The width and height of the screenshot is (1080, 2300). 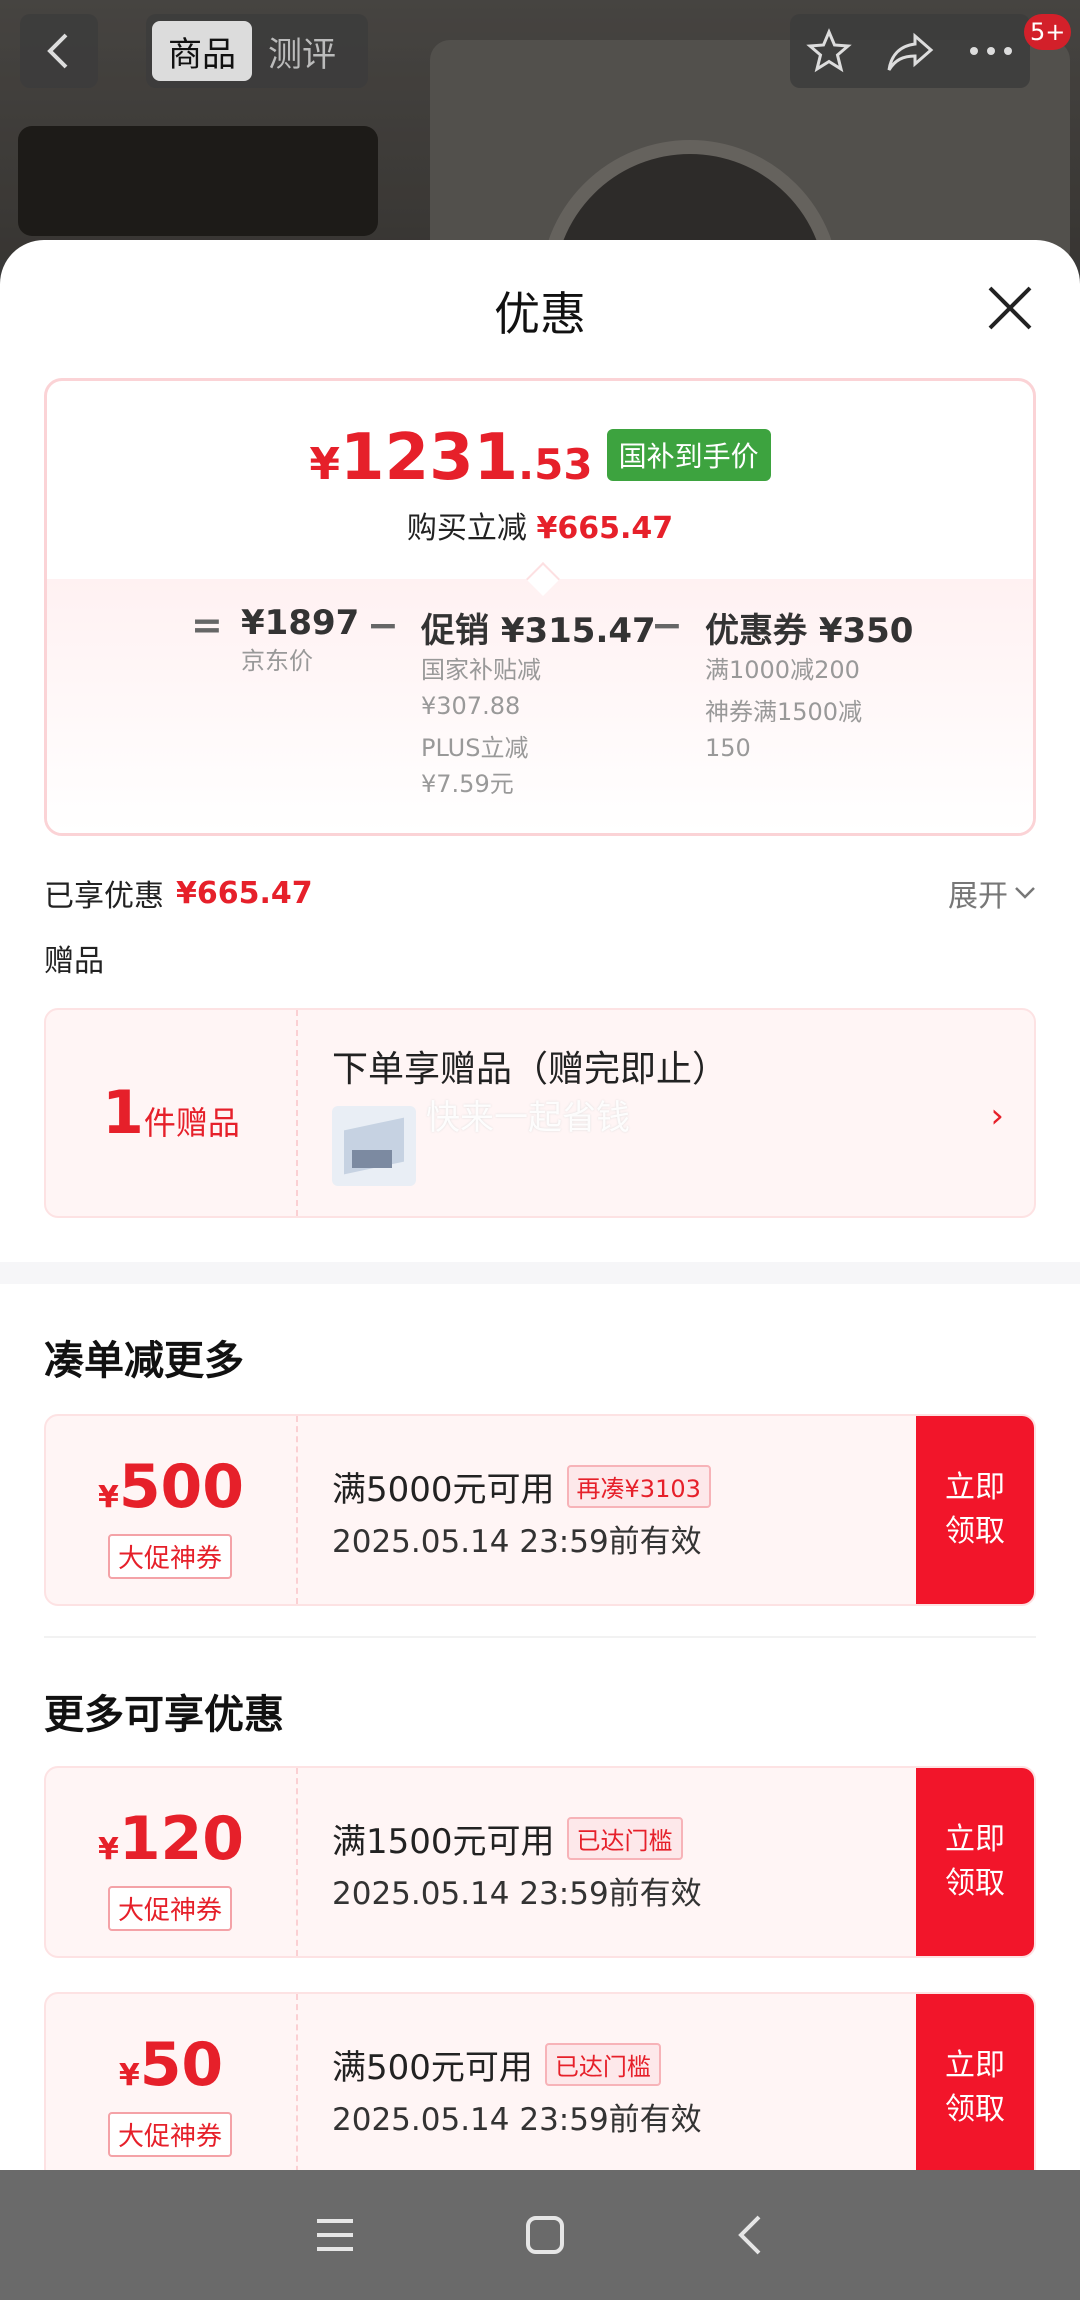 I want to click on jd-price: ¥1897 京东价, so click(x=300, y=639).